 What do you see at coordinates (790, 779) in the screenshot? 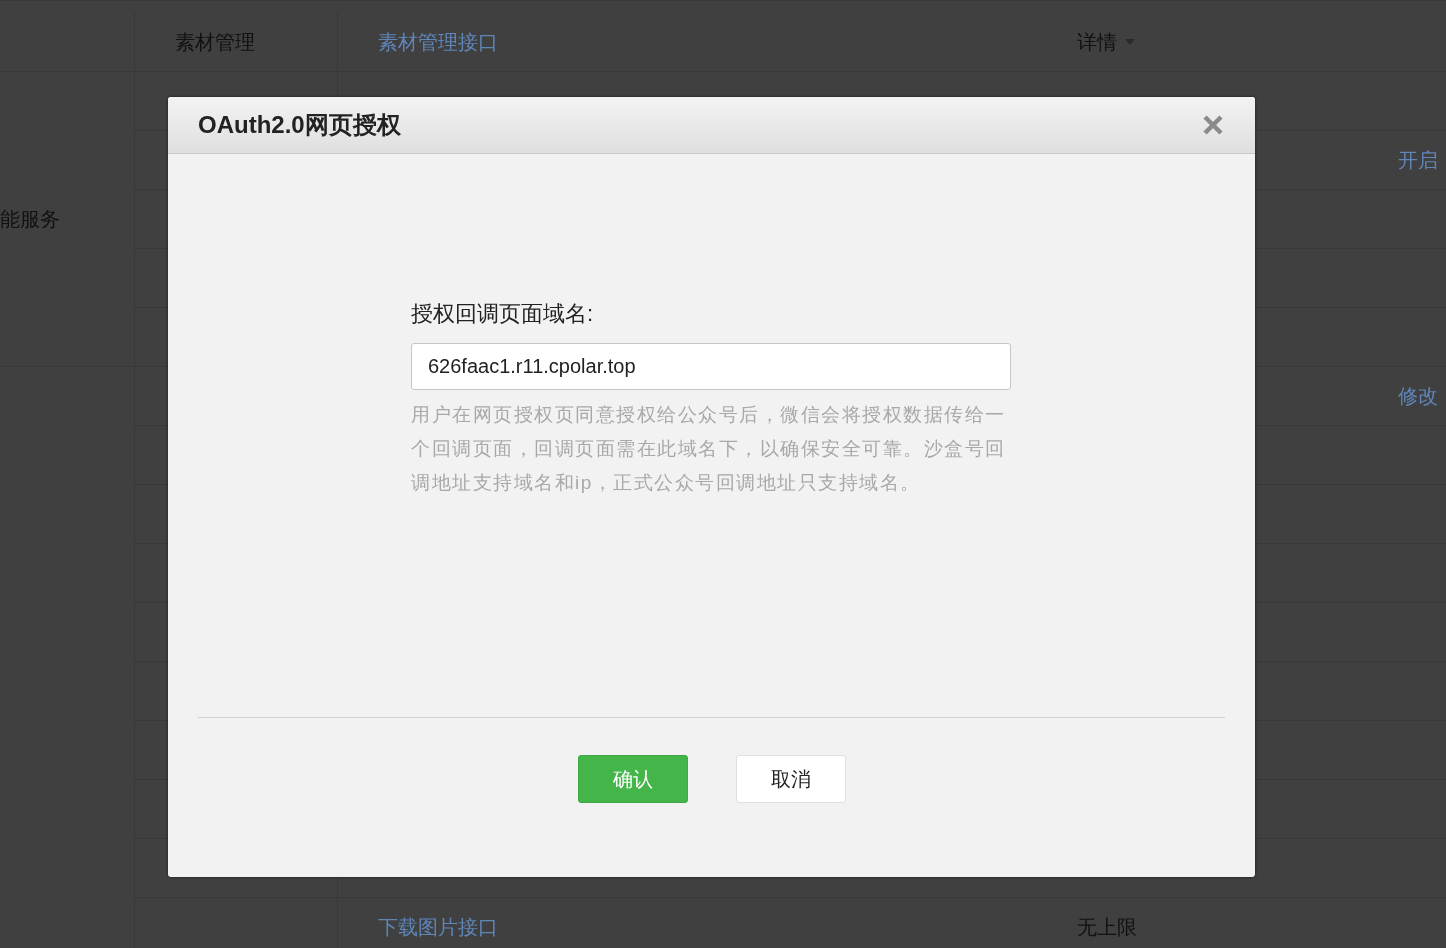
I see `cancel-button: 取消` at bounding box center [790, 779].